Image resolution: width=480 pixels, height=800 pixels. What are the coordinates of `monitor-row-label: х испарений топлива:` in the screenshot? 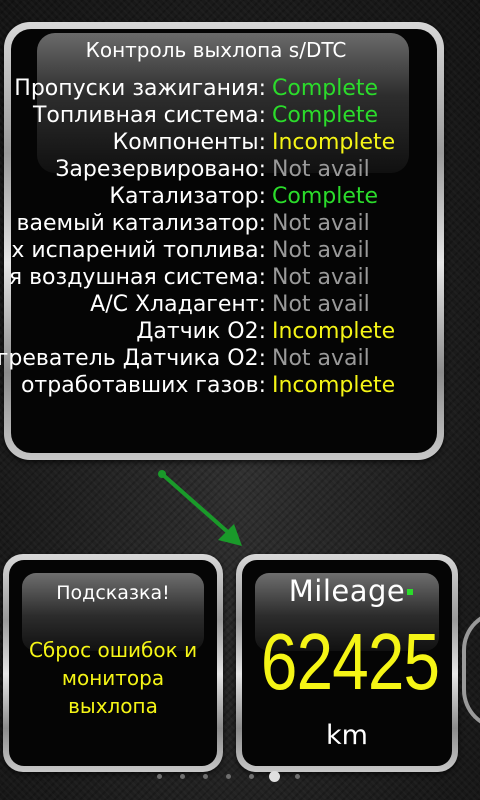 It's located at (138, 250).